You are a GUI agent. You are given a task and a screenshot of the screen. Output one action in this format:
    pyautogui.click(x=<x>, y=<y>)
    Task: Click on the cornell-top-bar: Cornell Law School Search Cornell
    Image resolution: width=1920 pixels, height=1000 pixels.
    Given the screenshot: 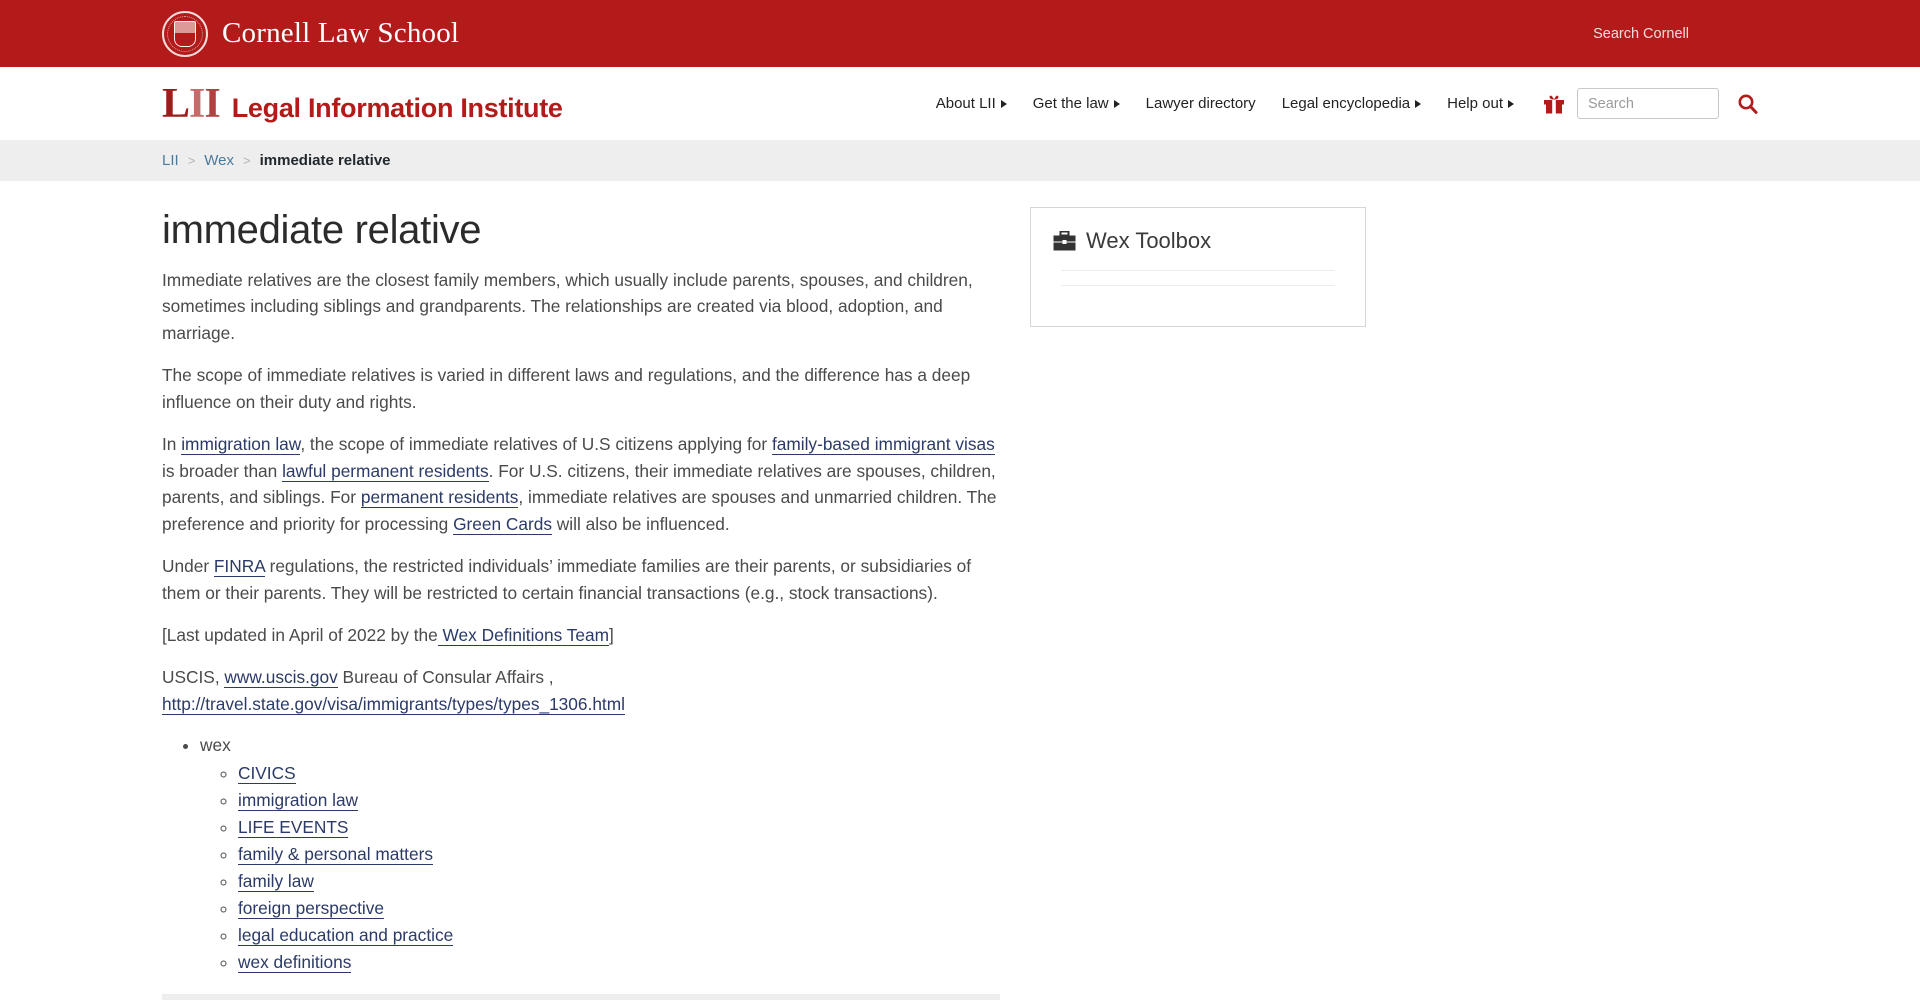 What is the action you would take?
    pyautogui.click(x=960, y=33)
    